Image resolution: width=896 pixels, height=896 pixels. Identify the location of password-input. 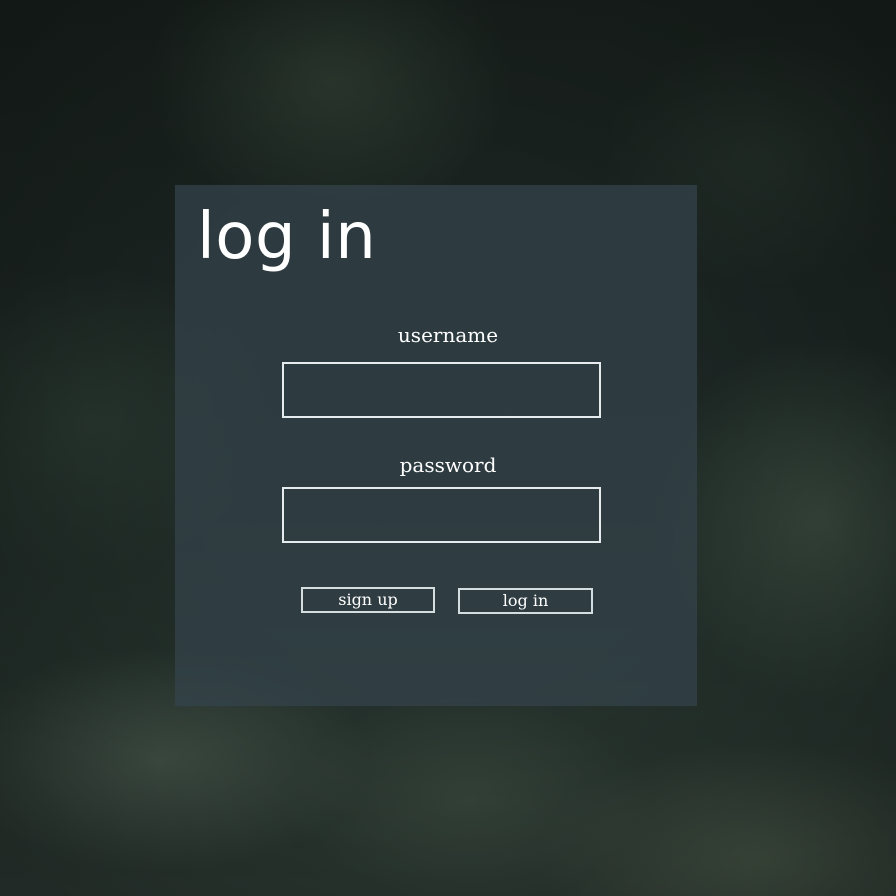
(441, 515).